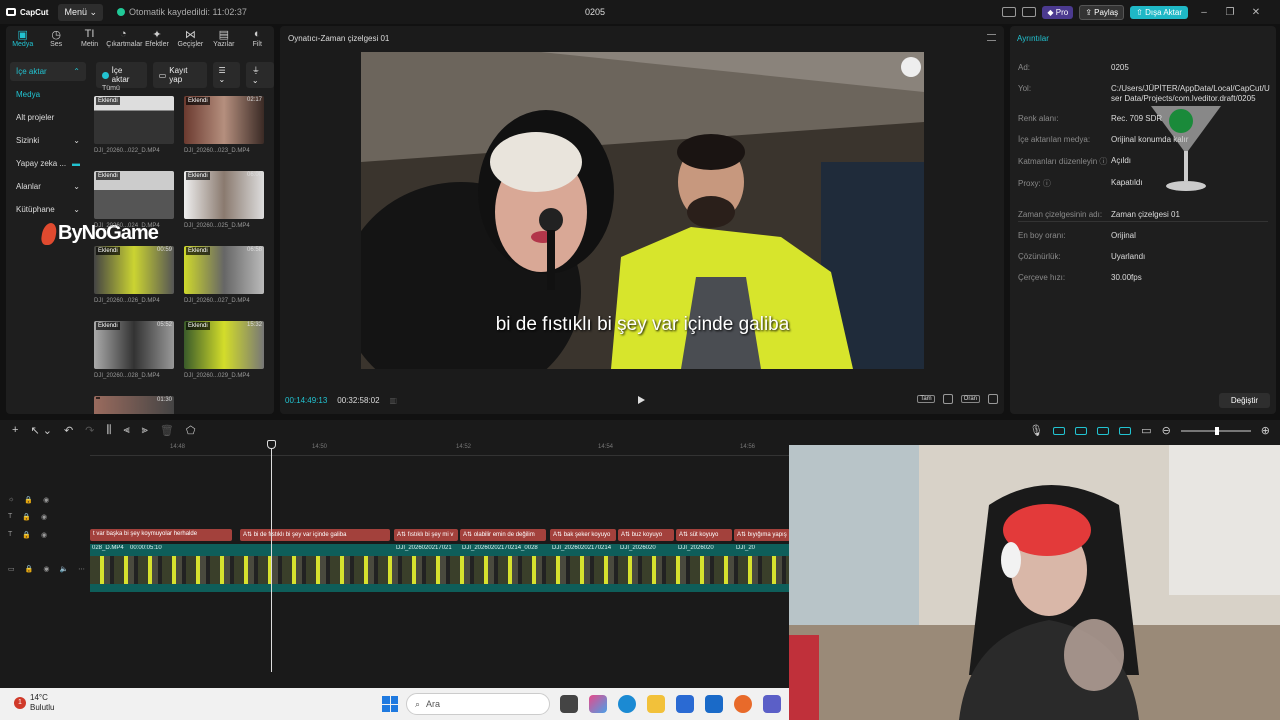 Image resolution: width=1280 pixels, height=720 pixels. I want to click on playhead-handle, so click(271, 444).